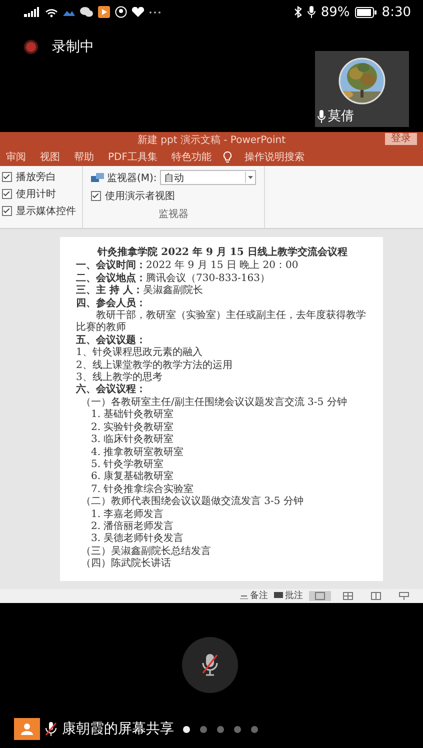 The width and height of the screenshot is (423, 748). I want to click on document-title: 针灸推拿学院 2022 年 9 月 15 日线上教学交流会议程, so click(222, 253).